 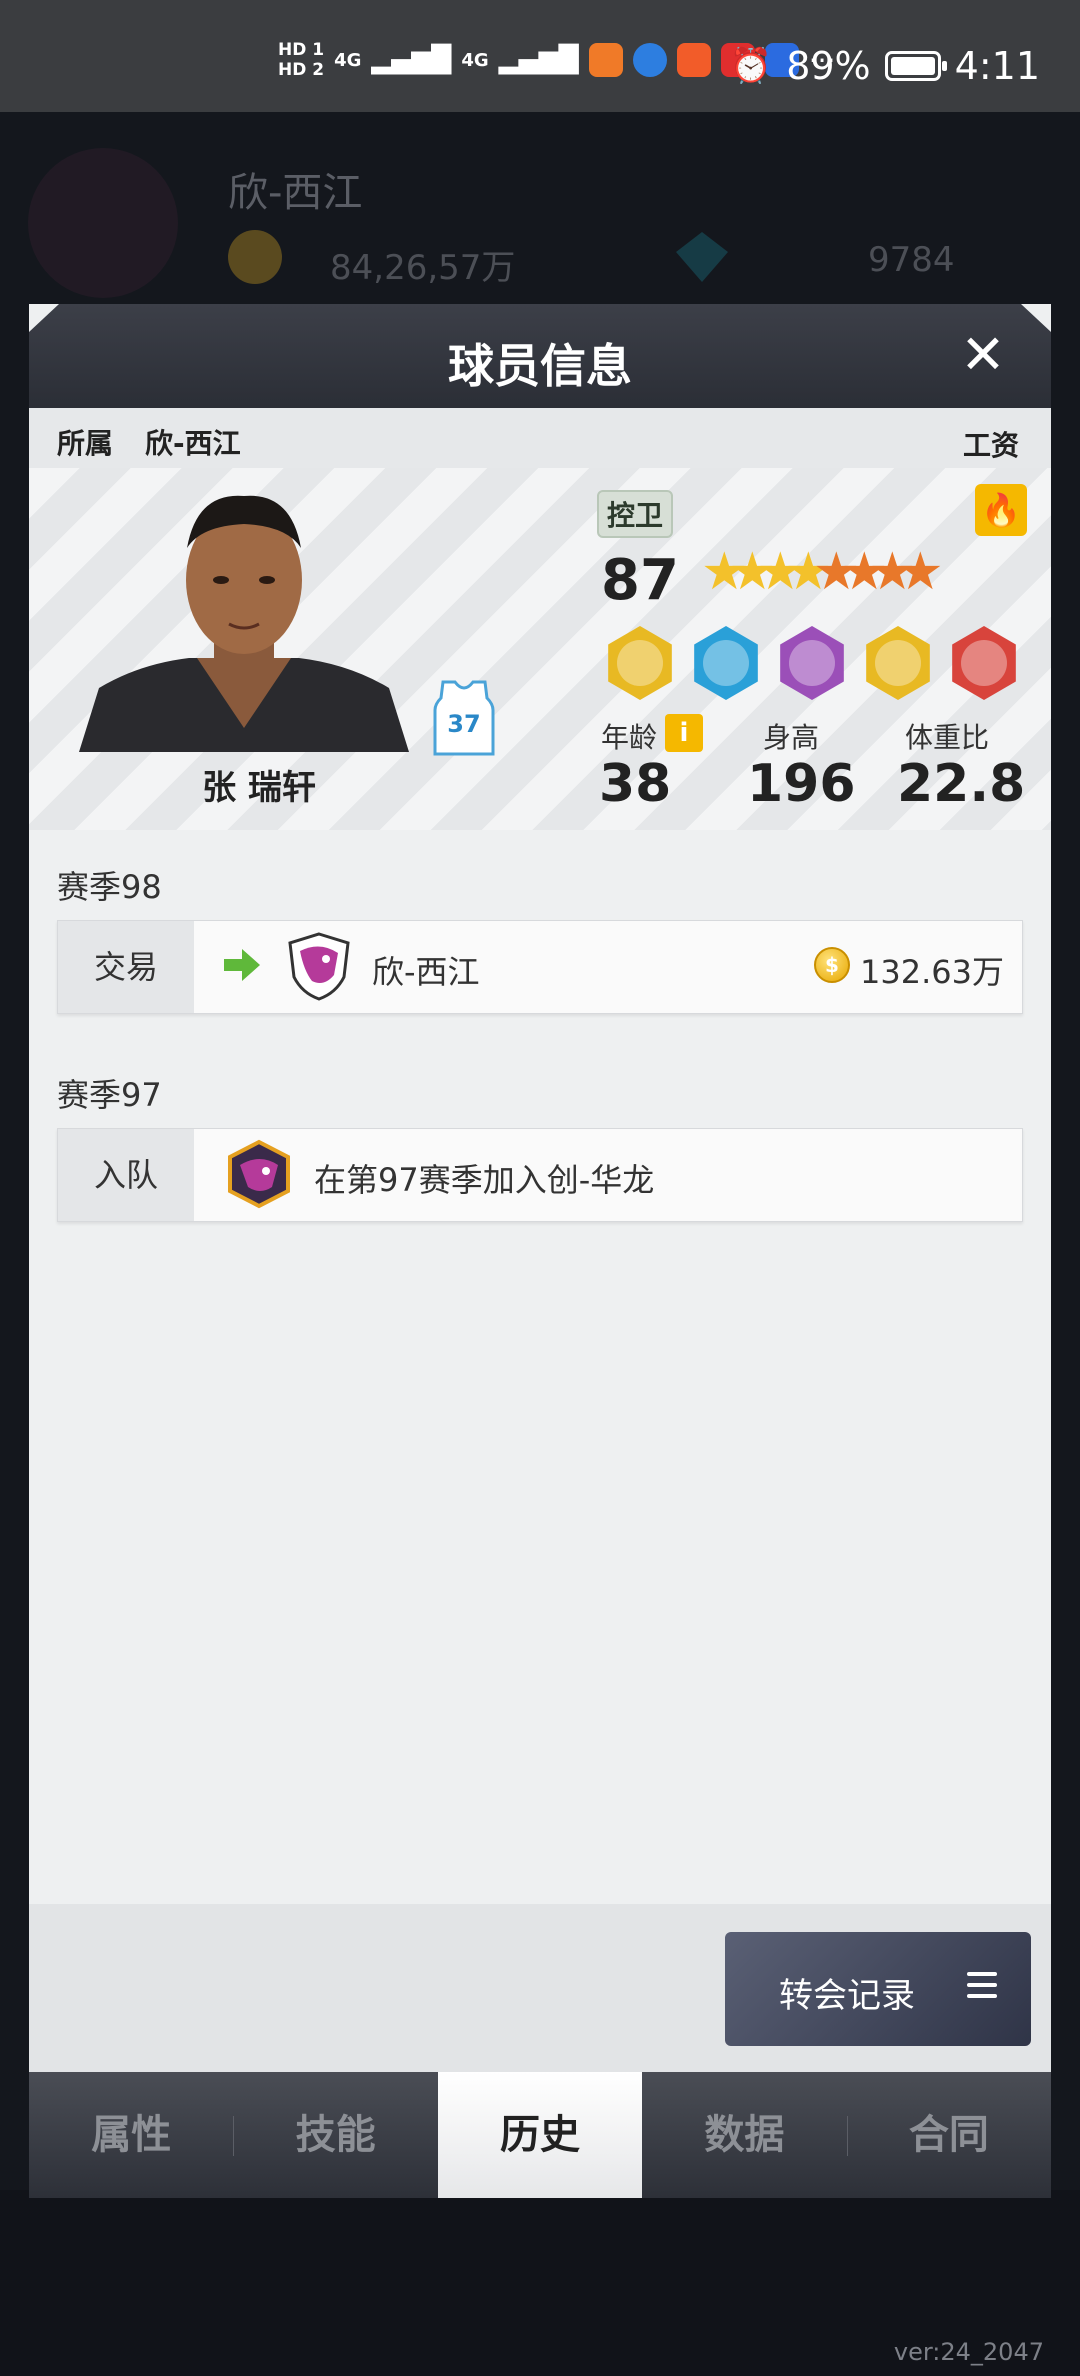 I want to click on browser-app-icon, so click(x=649, y=60).